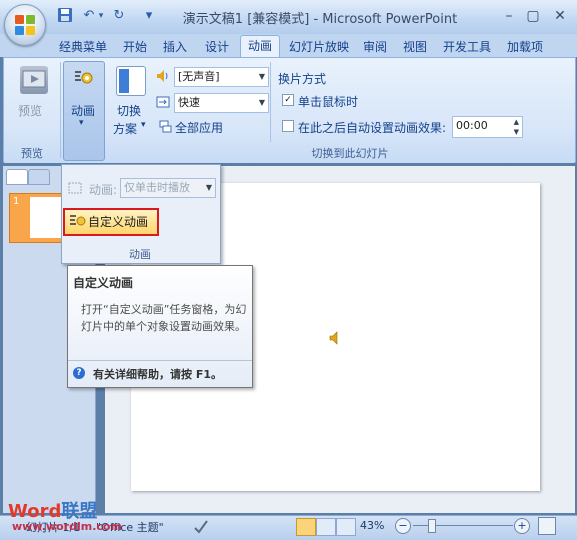 Image resolution: width=577 pixels, height=540 pixels. What do you see at coordinates (375, 47) in the screenshot?
I see `tab-review: 审阅` at bounding box center [375, 47].